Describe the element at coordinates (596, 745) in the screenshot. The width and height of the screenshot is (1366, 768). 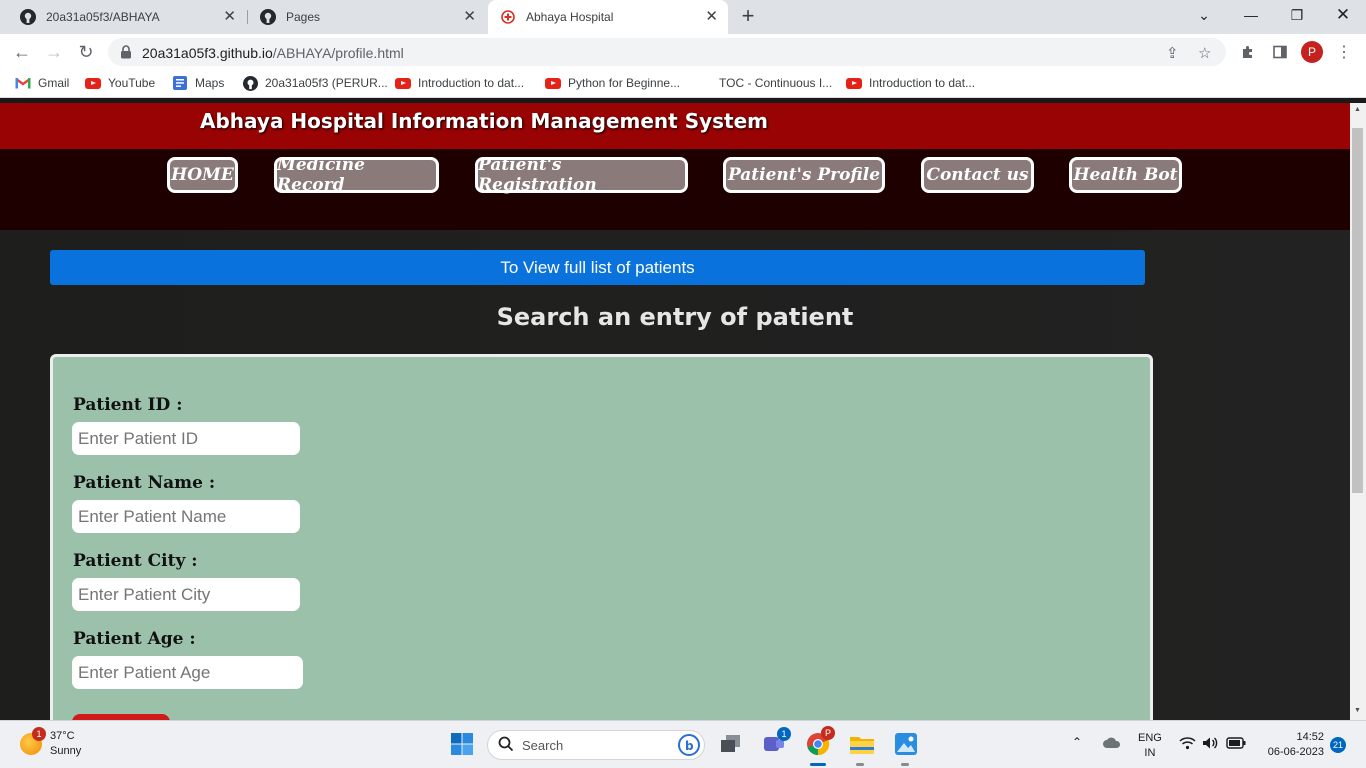
I see `taskbar-search-box: Search b` at that location.